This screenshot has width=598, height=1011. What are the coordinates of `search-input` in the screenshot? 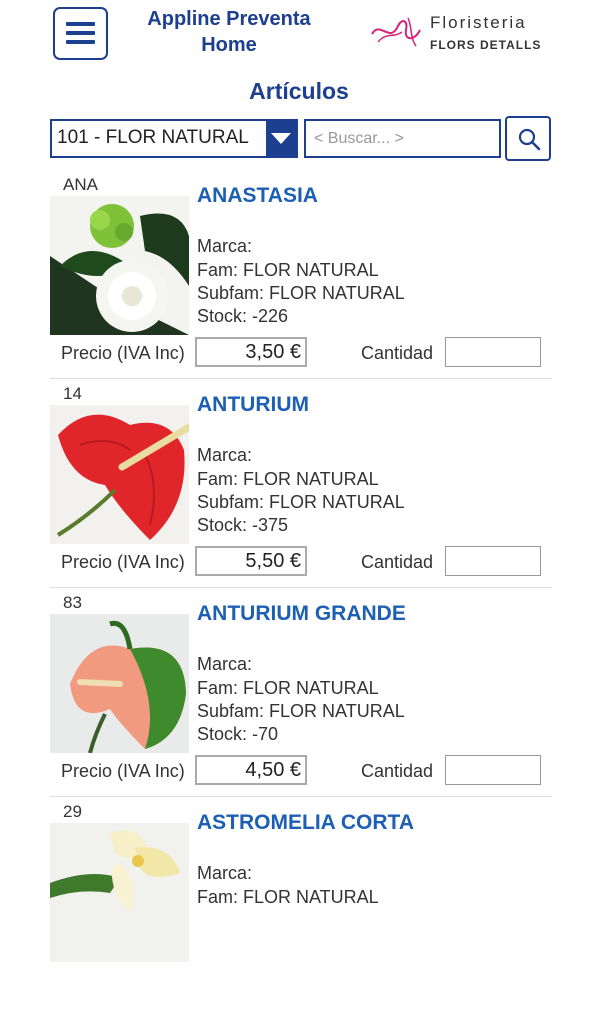 It's located at (402, 138).